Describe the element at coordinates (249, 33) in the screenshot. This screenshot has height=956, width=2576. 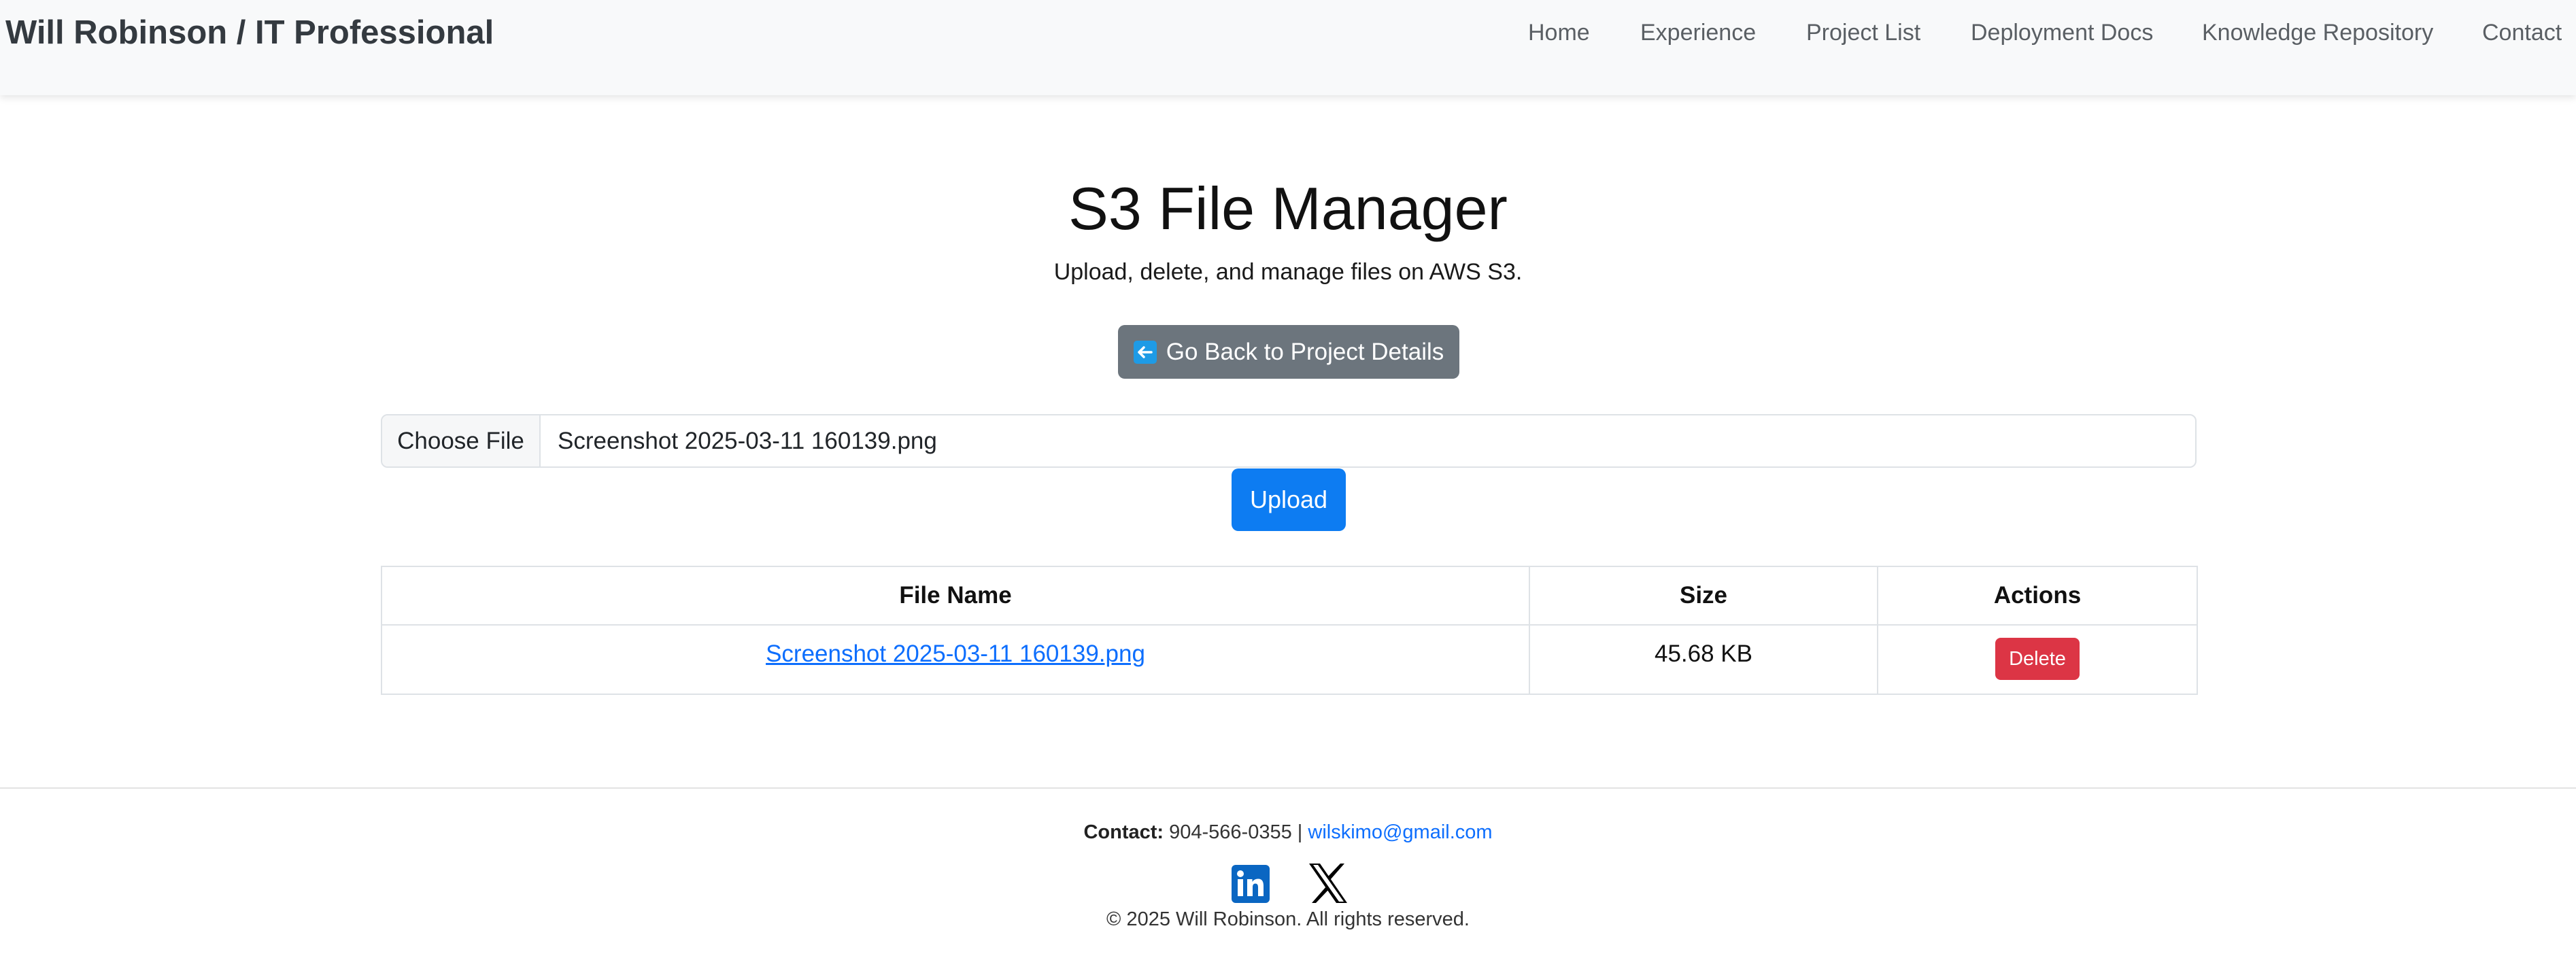
I see `brand-title: Will Robinson / IT Professional` at that location.